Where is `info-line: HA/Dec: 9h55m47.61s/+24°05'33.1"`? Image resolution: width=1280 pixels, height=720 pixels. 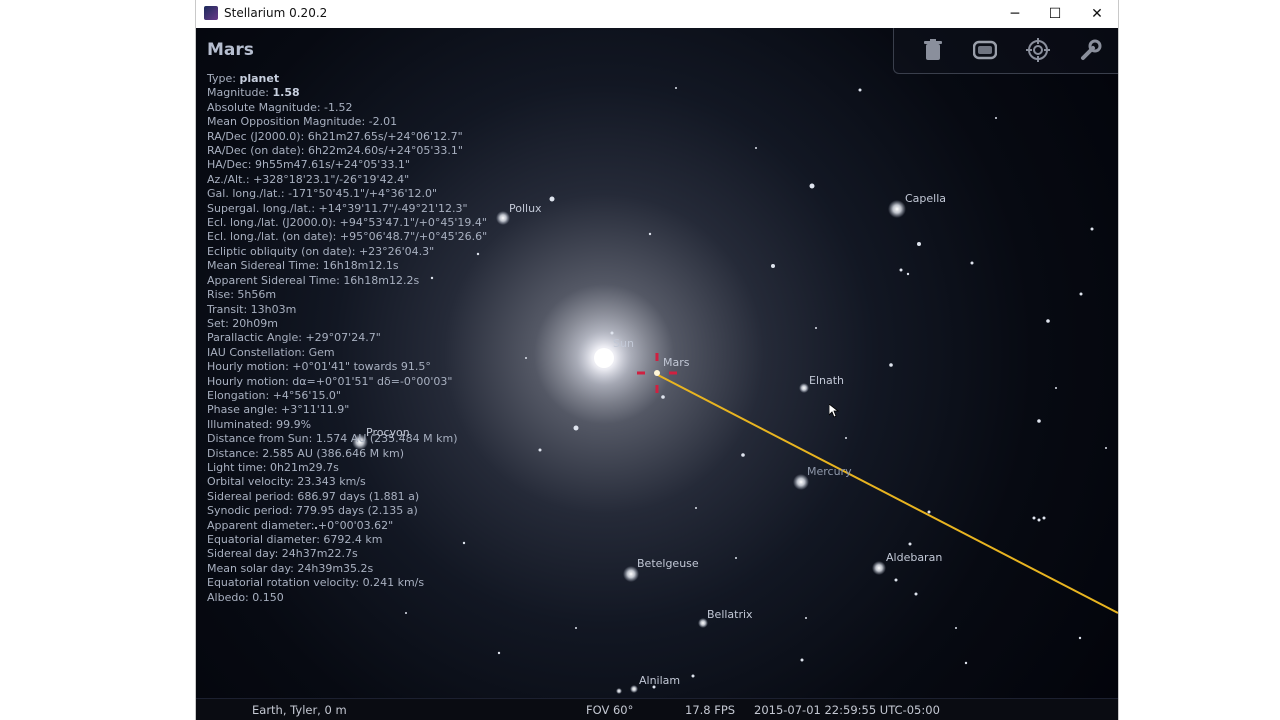
info-line: HA/Dec: 9h55m47.61s/+24°05'33.1" is located at coordinates (308, 165).